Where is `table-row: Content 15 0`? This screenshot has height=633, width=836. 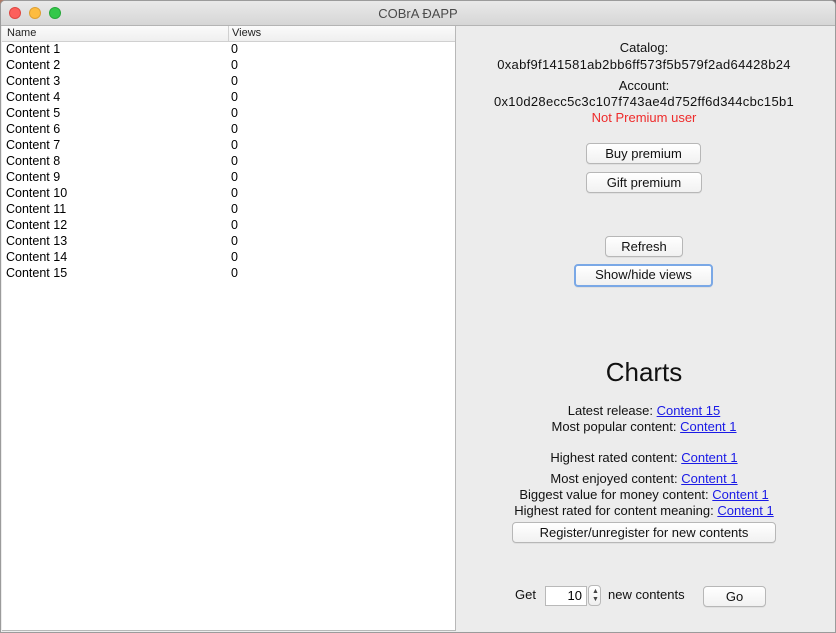 table-row: Content 15 0 is located at coordinates (228, 274).